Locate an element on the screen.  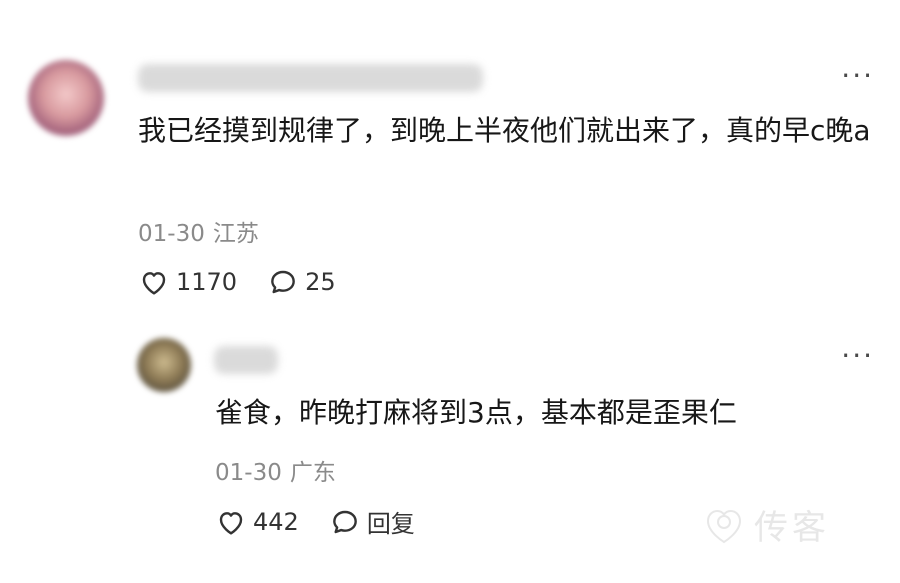
watermark-logo-icon is located at coordinates (724, 526).